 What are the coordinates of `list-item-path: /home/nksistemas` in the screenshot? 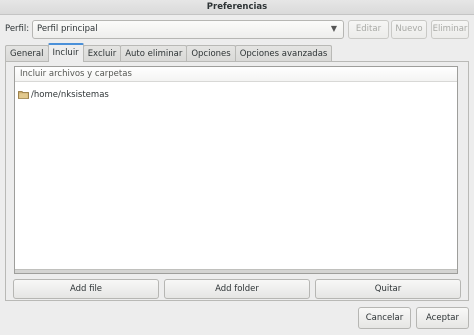 It's located at (70, 94).